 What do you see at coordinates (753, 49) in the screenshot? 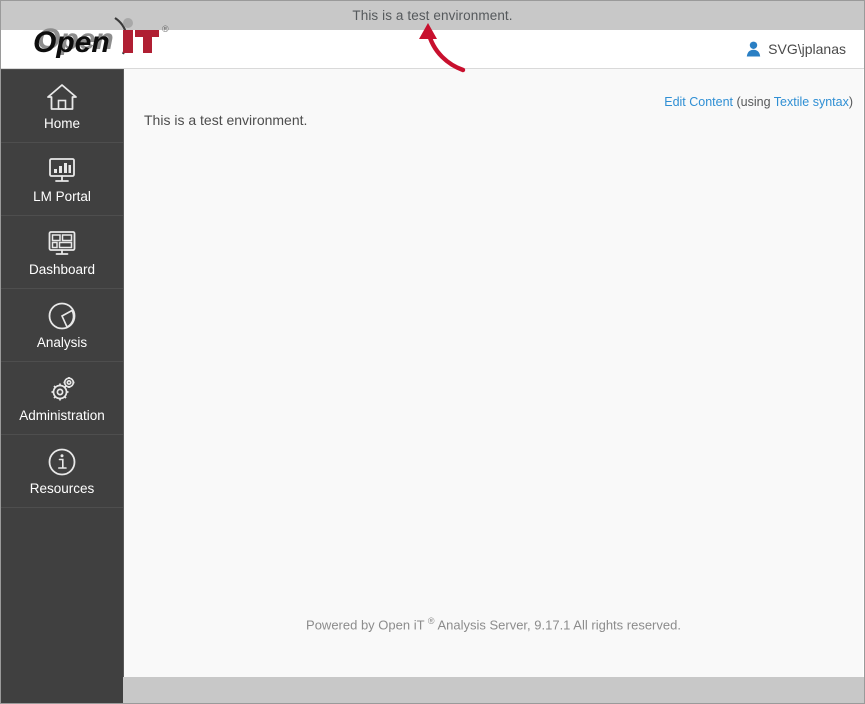
I see `user-icon` at bounding box center [753, 49].